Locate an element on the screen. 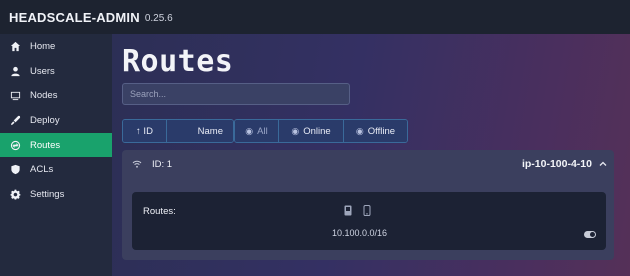  filter-all-button: ◉ All is located at coordinates (257, 131).